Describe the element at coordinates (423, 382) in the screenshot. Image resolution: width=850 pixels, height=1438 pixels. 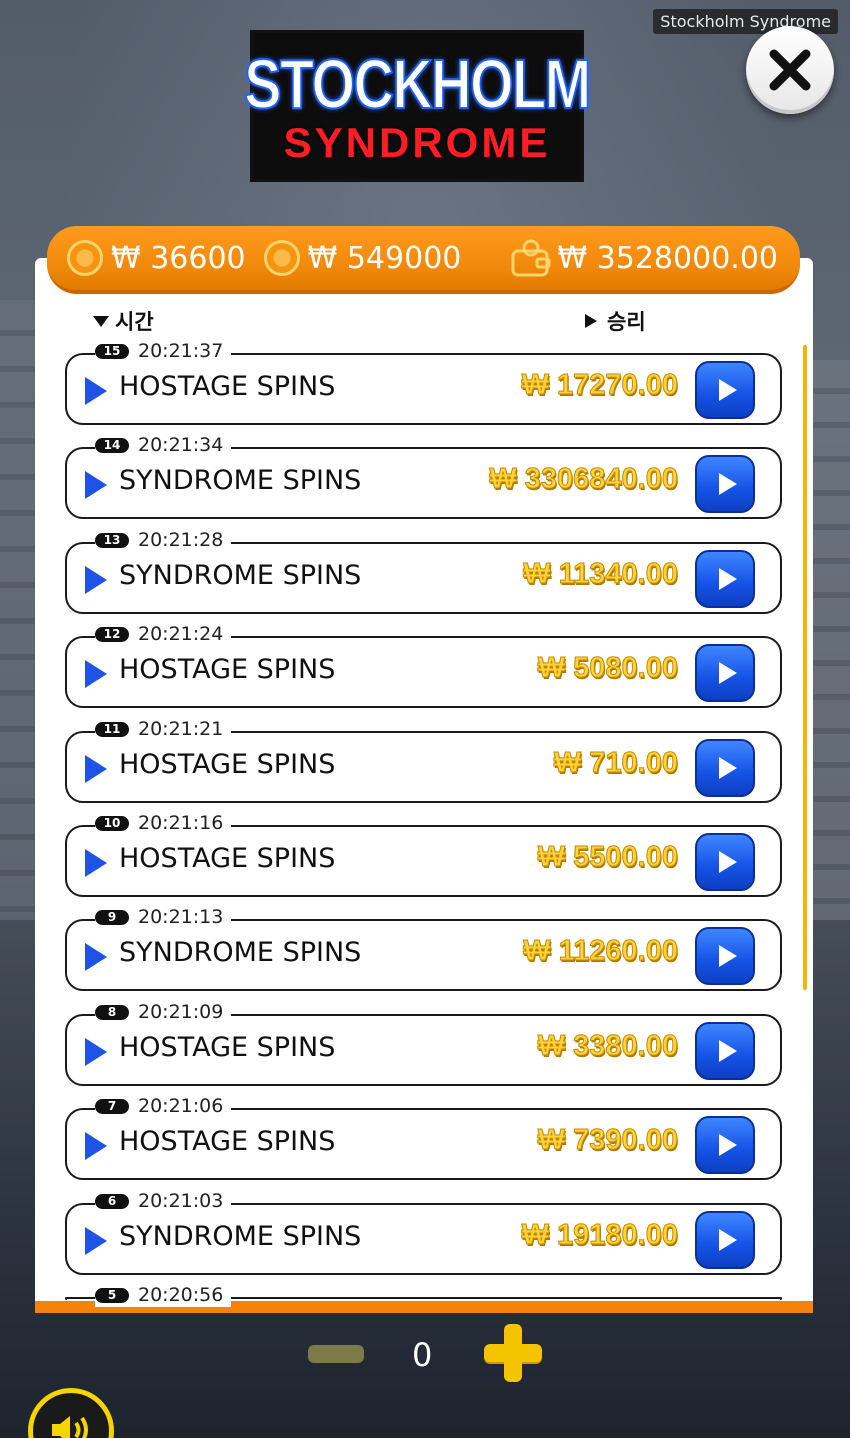
I see `history-row: 15 20:21:37 HOSTAGE SPINS ₩ 17270.00` at that location.